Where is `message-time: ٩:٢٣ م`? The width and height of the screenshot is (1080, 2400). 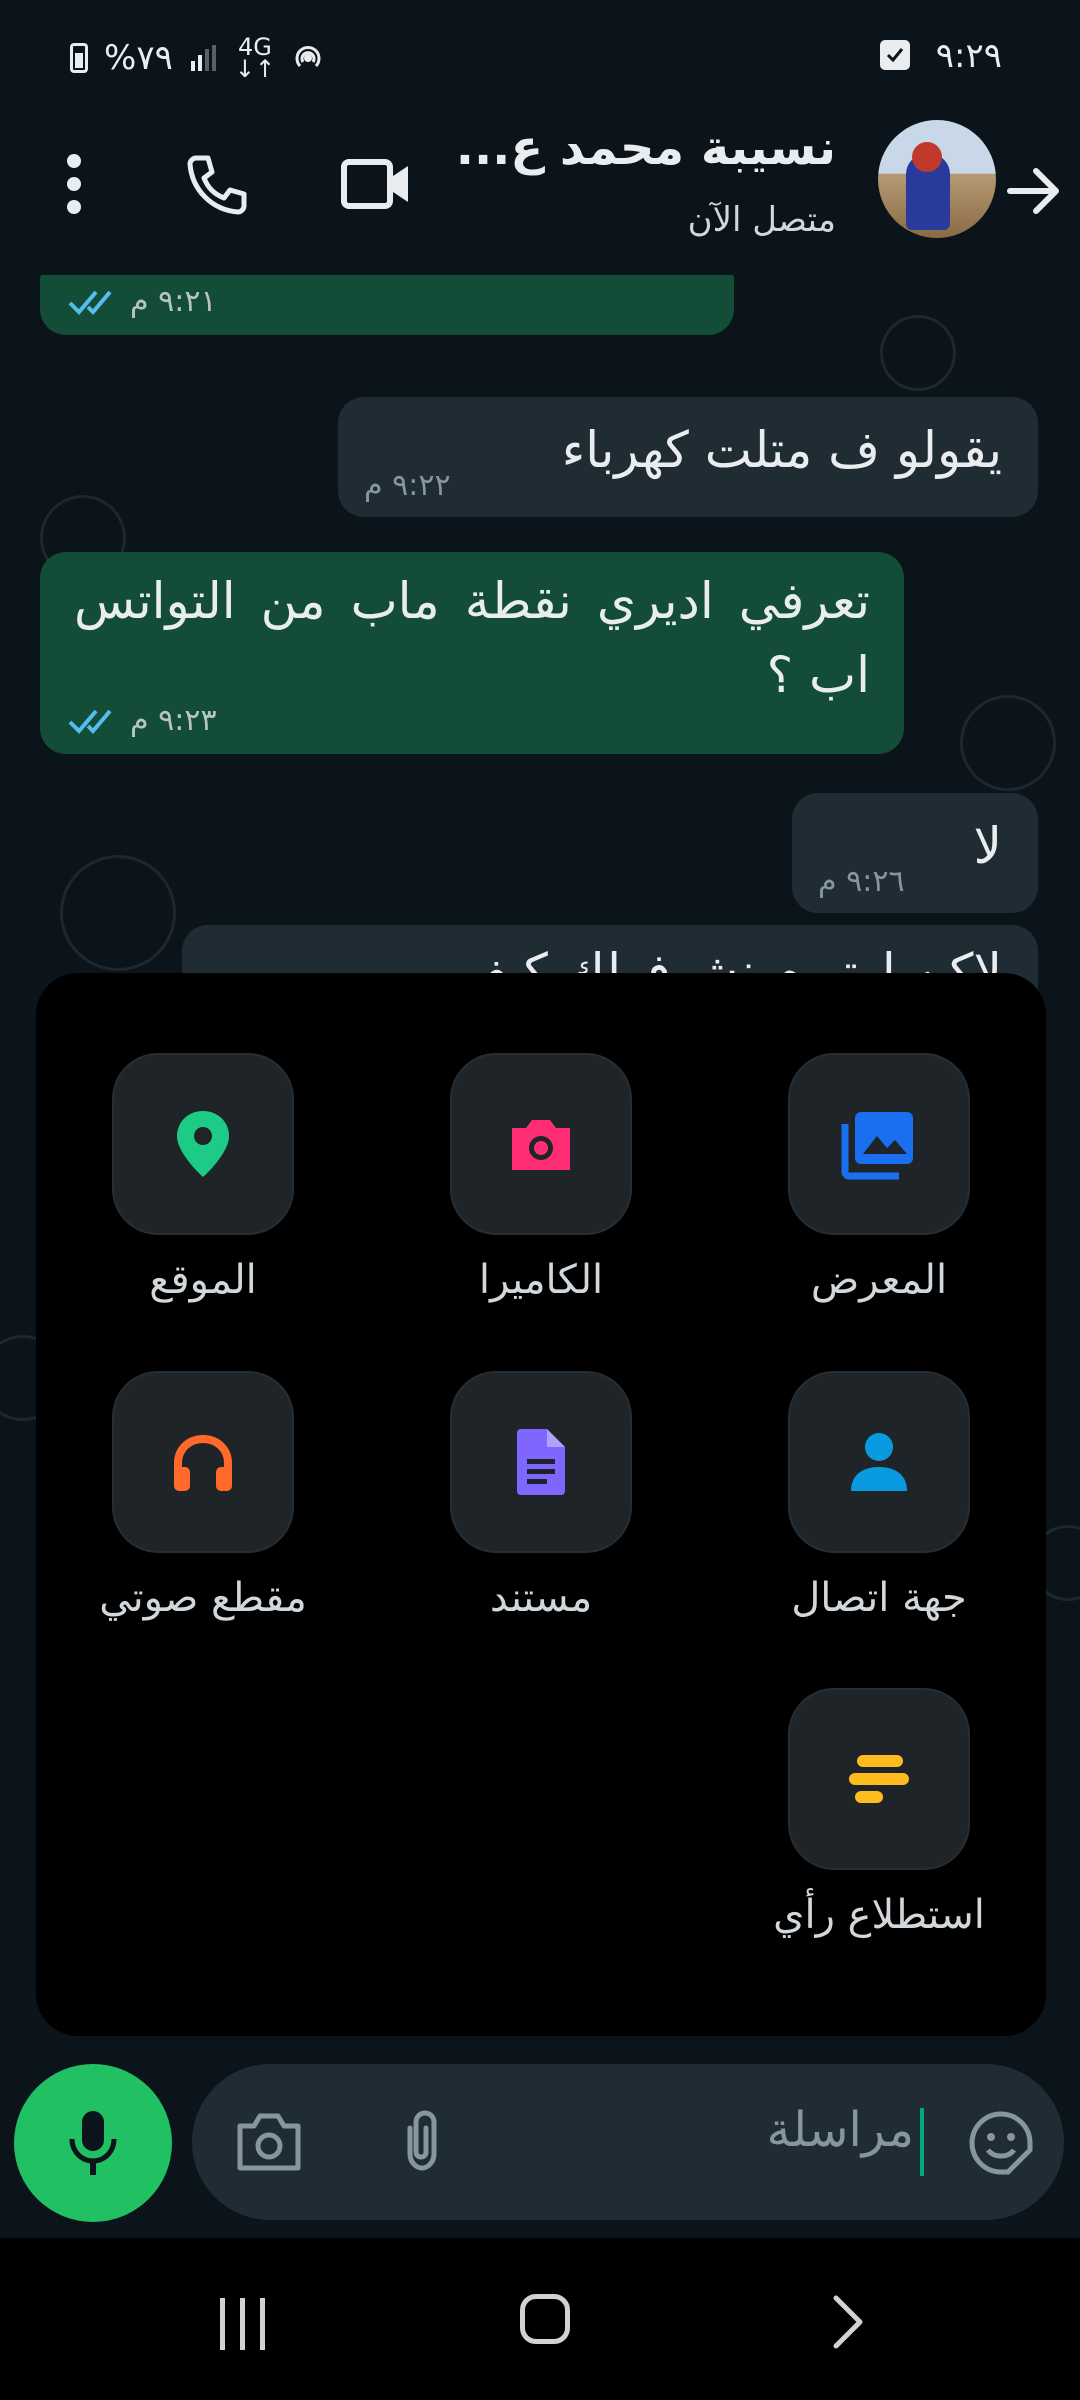
message-time: ٩:٢٣ م is located at coordinates (173, 720).